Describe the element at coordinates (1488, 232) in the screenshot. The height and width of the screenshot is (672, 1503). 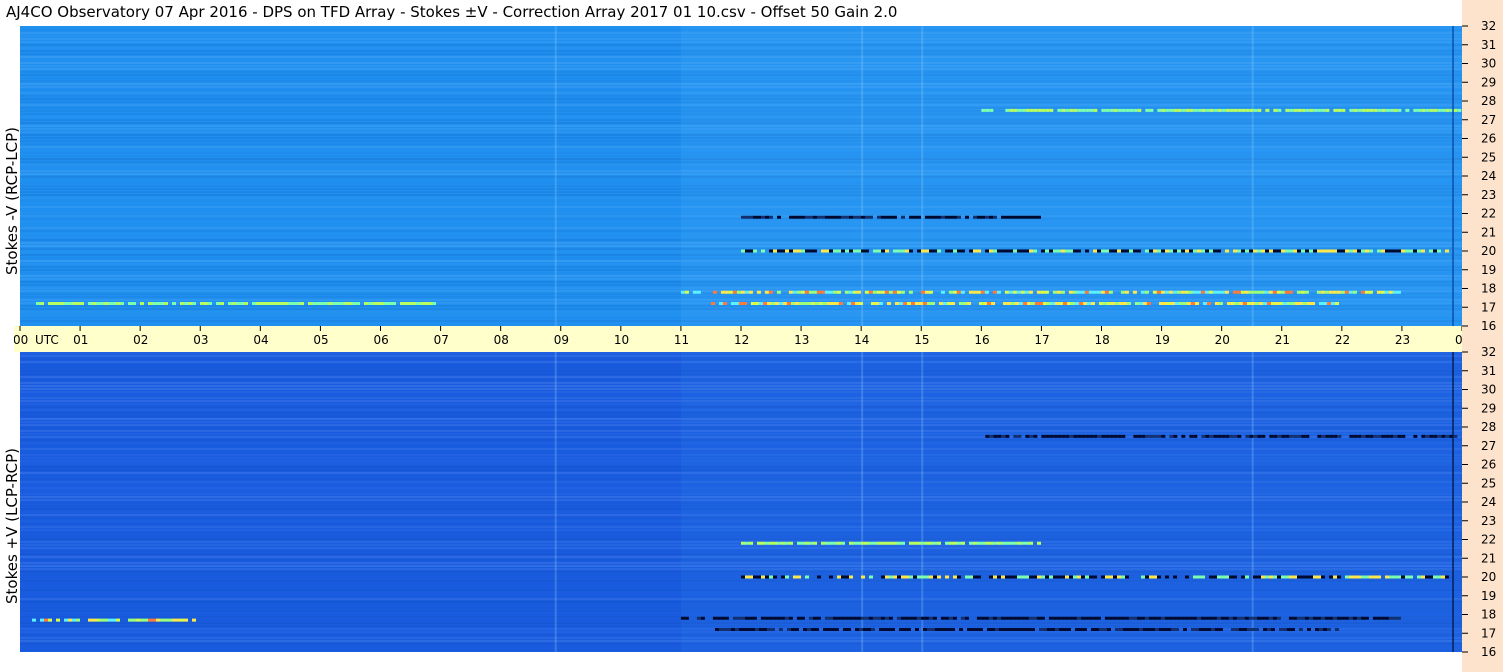
I see `freq-tick-label: 21` at that location.